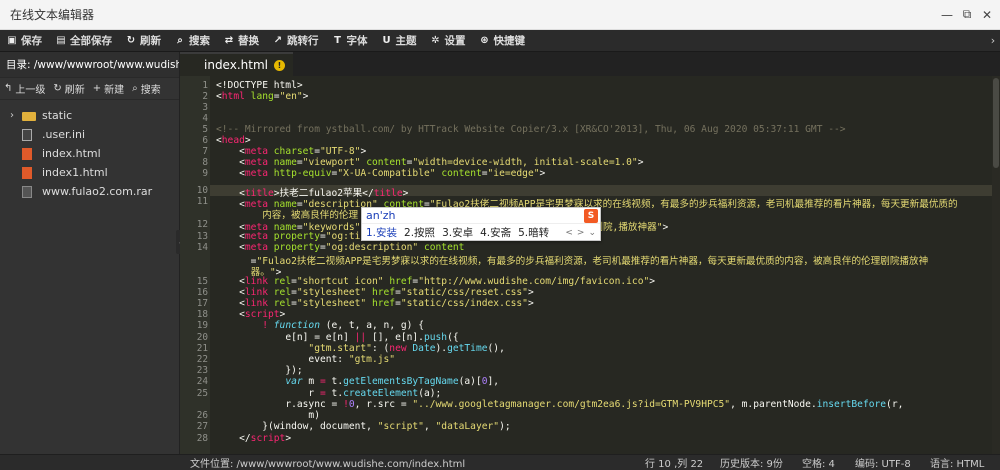 Image resolution: width=1000 pixels, height=470 pixels. Describe the element at coordinates (352, 247) in the screenshot. I see `code-line: <meta property="og:description" content` at that location.